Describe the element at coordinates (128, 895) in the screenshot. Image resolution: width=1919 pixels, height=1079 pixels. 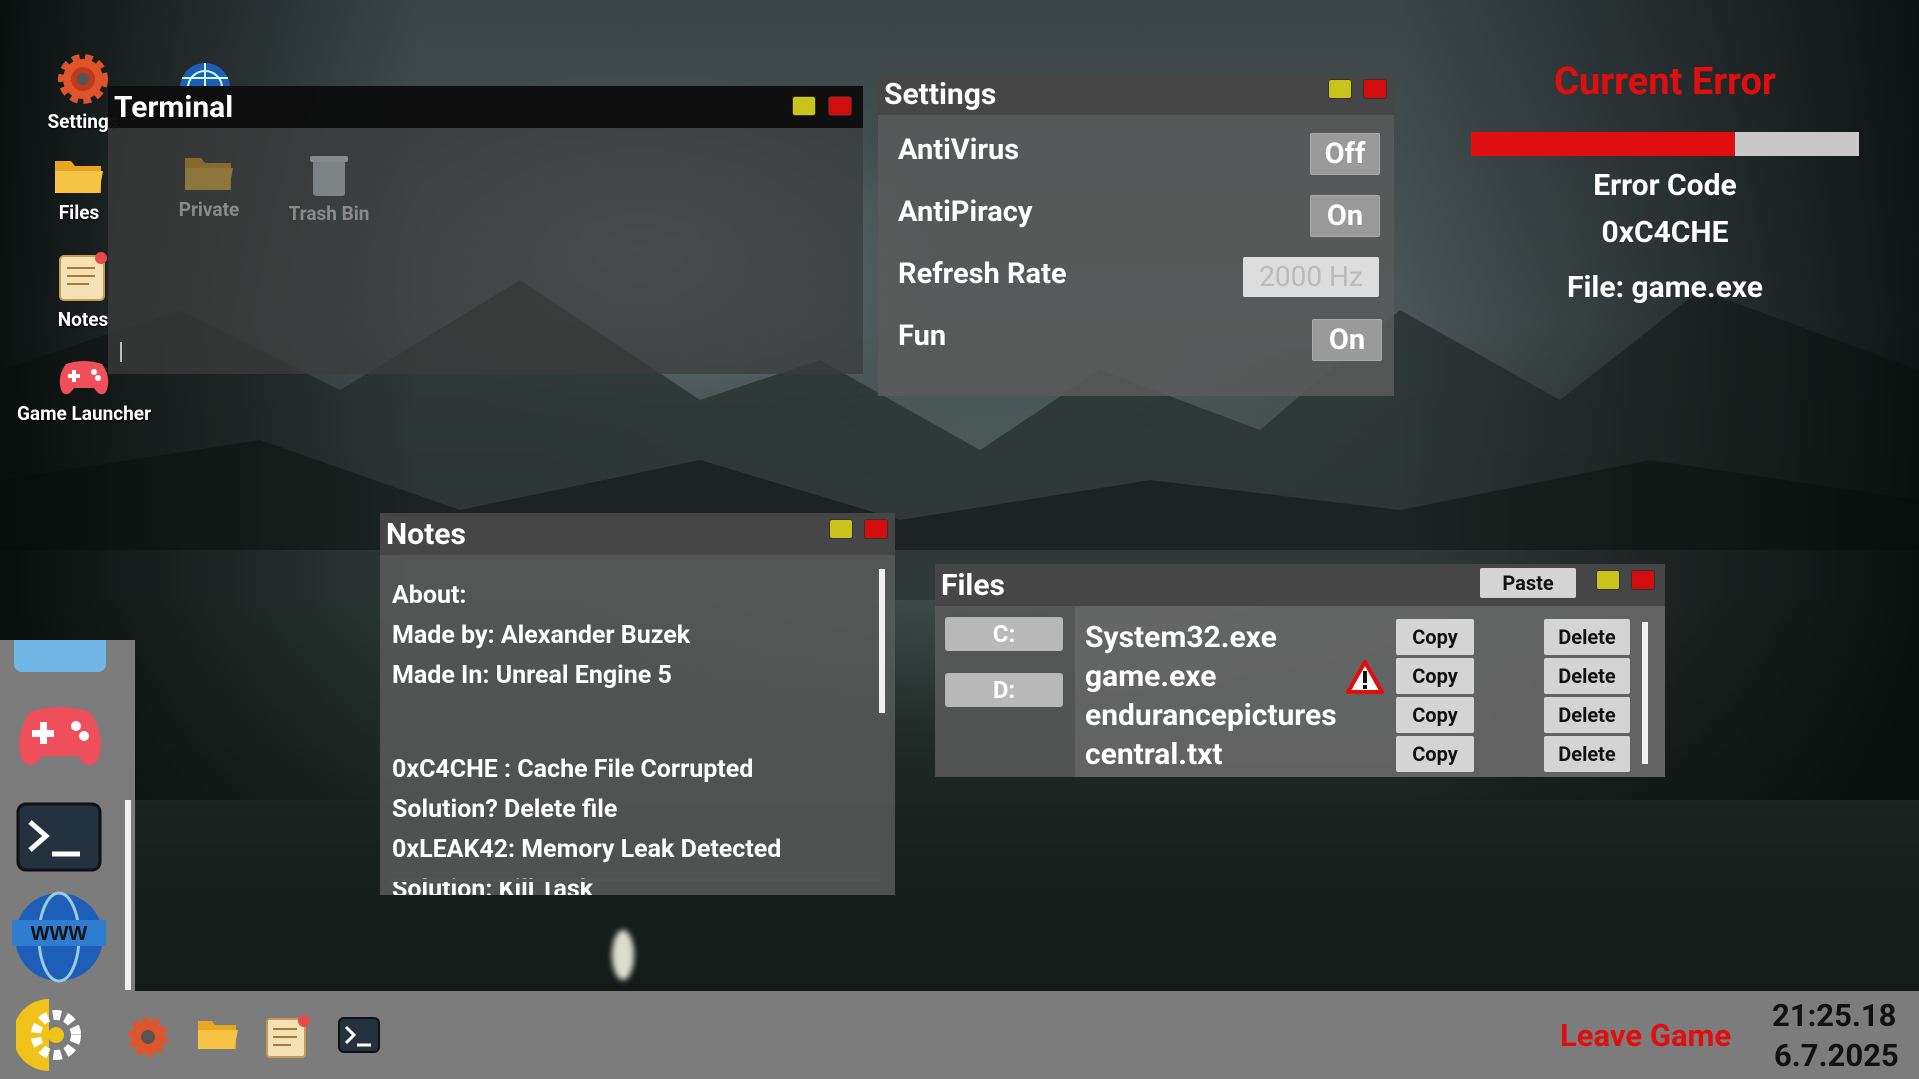
I see `dock-scrollbar` at that location.